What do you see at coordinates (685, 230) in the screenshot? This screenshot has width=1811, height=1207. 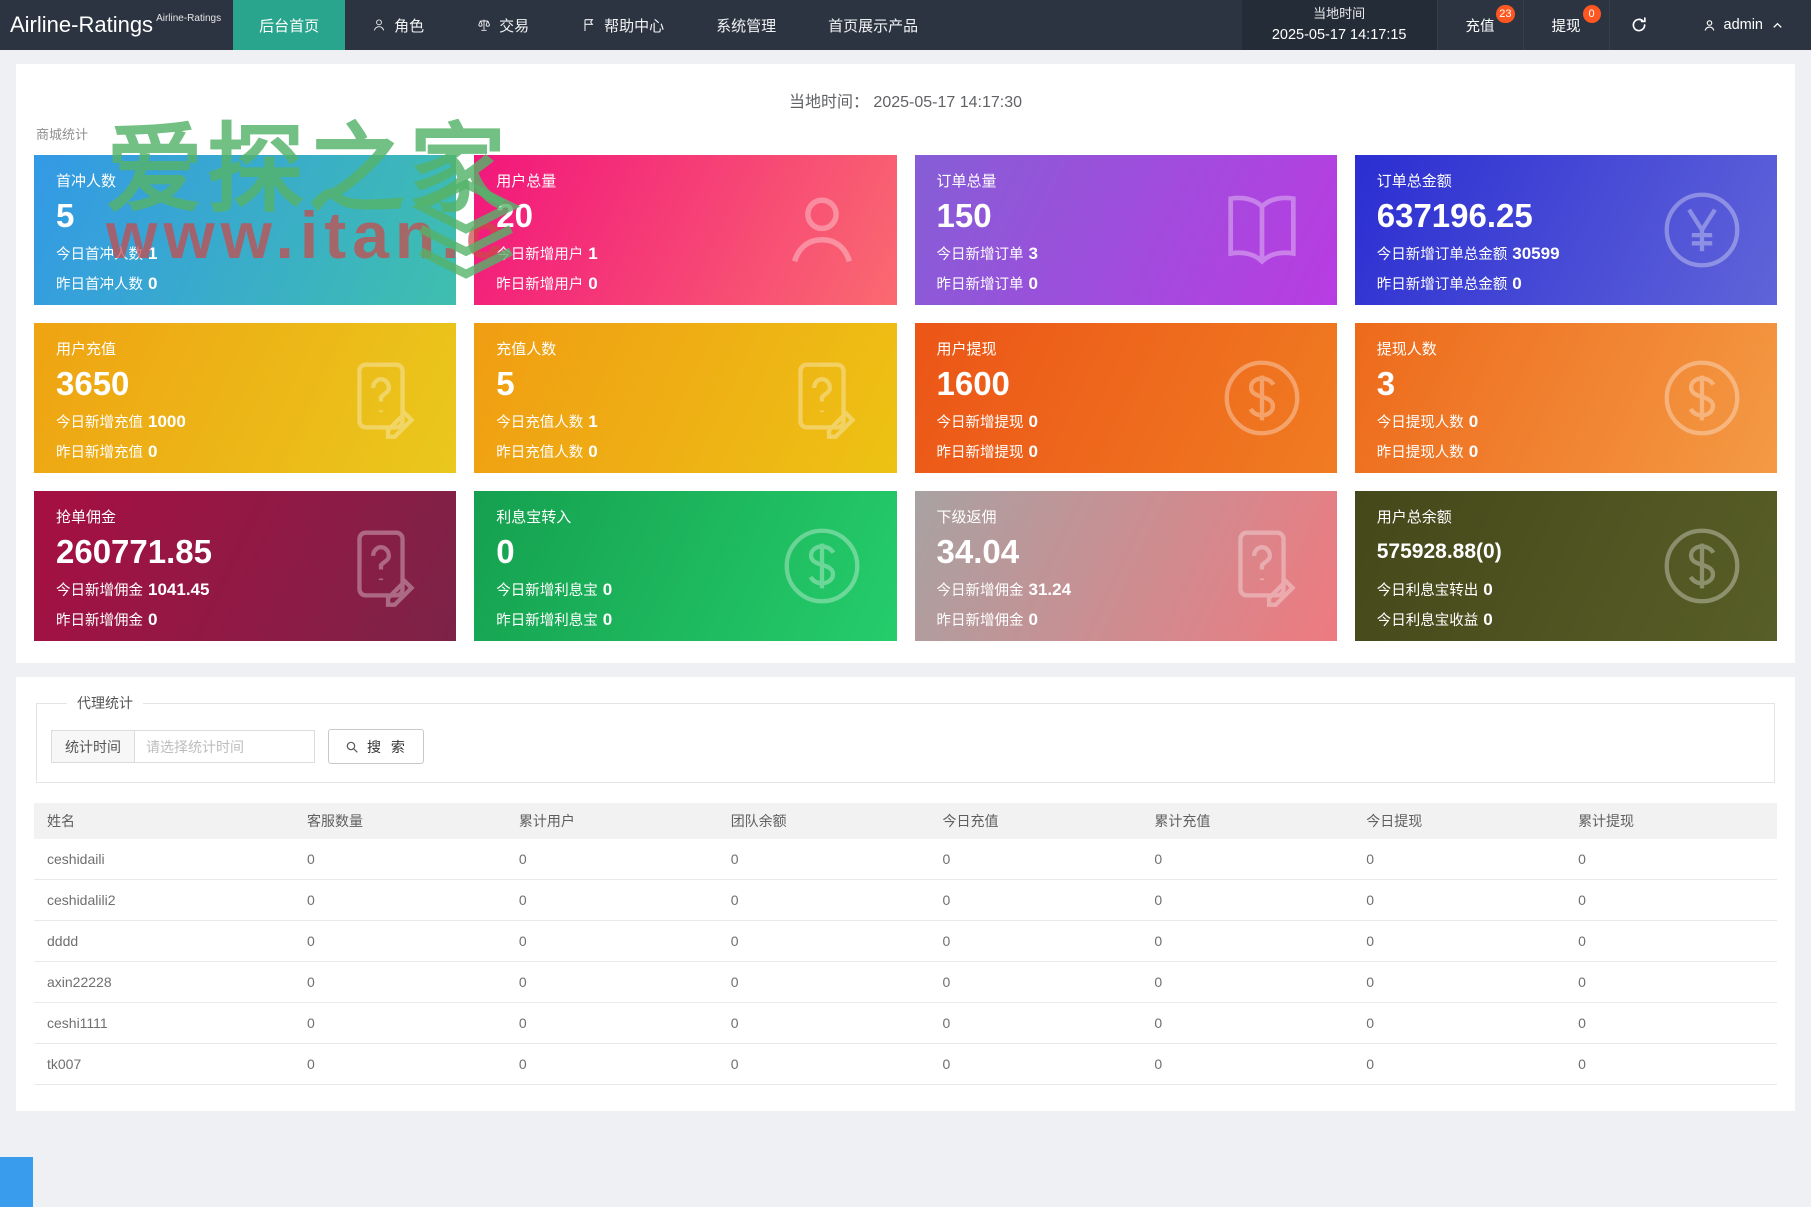 I see `stat-card-user-total: 用户总量 20 今日新增用户 1 昨日新增用户 0` at bounding box center [685, 230].